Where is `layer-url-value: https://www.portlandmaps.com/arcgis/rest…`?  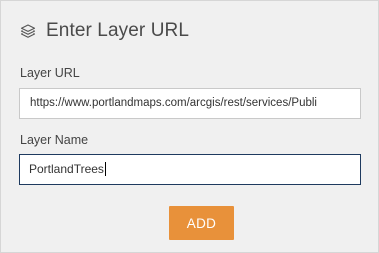
layer-url-value: https://www.portlandmaps.com/arcgis/rest… is located at coordinates (173, 103).